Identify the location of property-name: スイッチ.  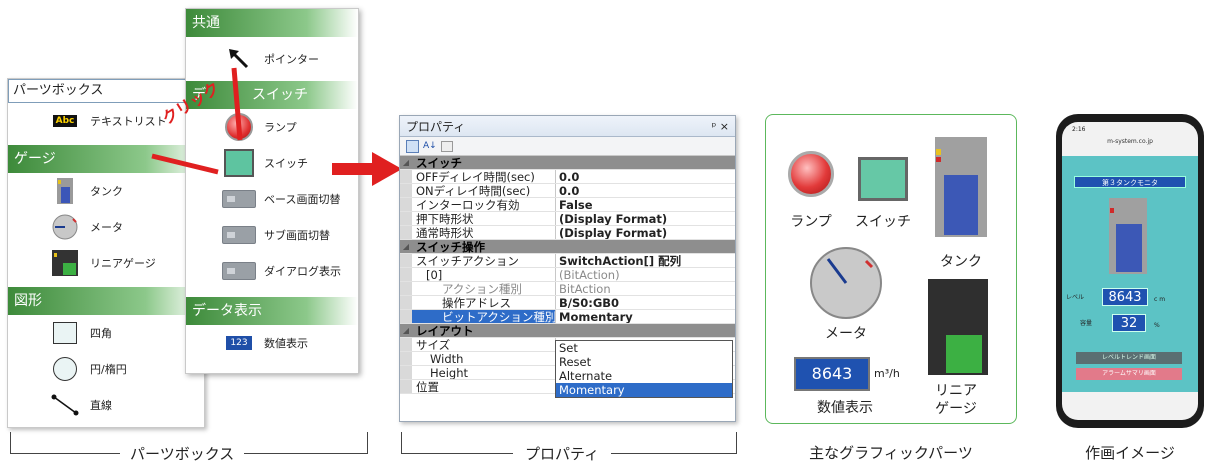
(439, 162).